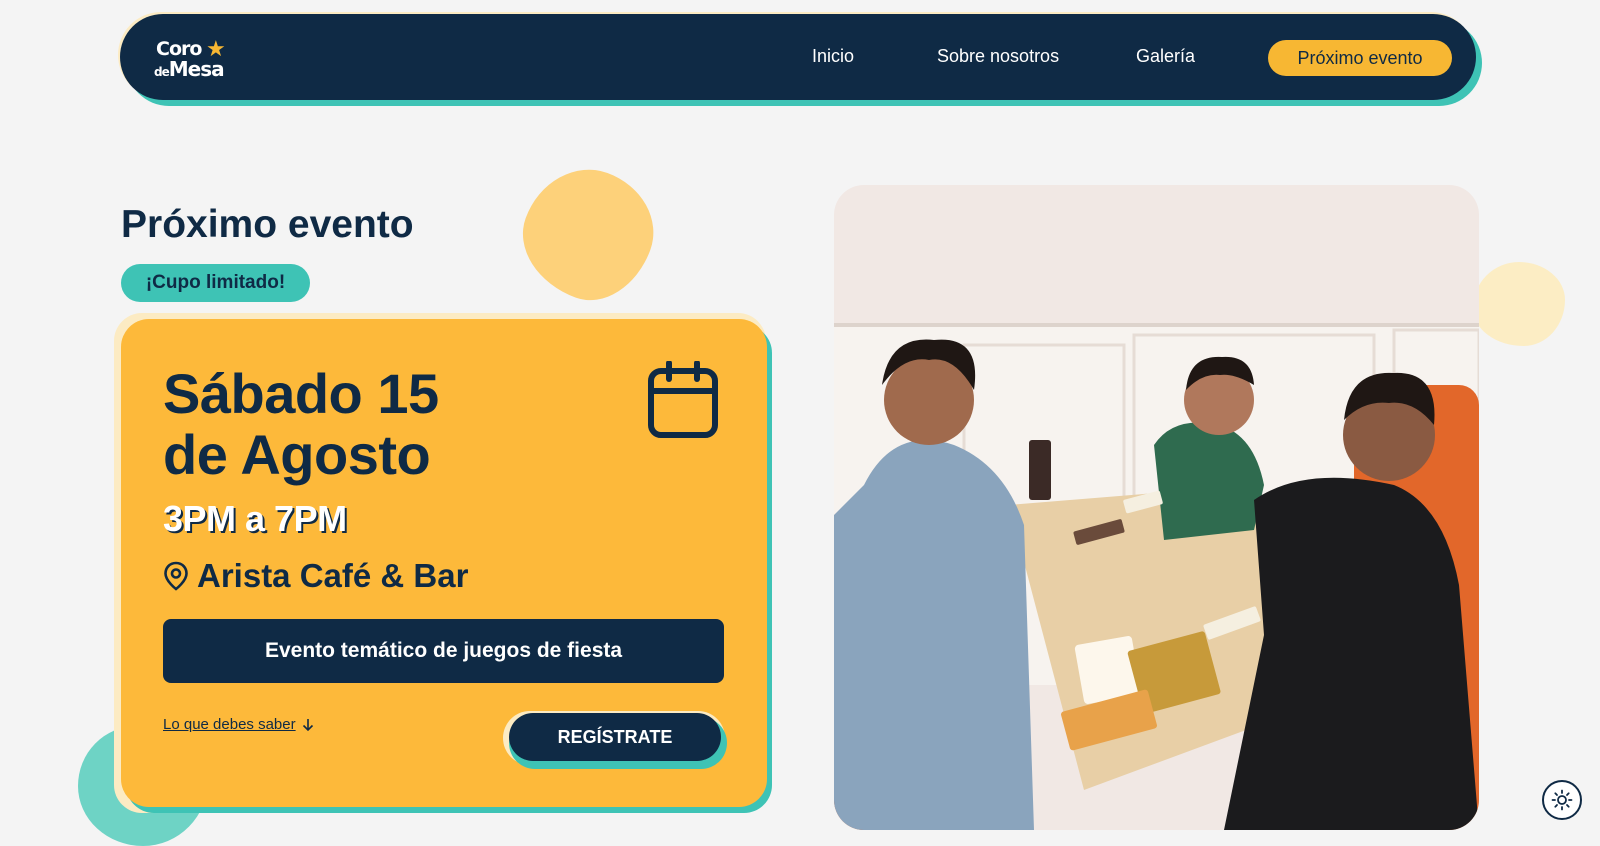  What do you see at coordinates (189, 69) in the screenshot?
I see `logo-word-demesa: deMesa` at bounding box center [189, 69].